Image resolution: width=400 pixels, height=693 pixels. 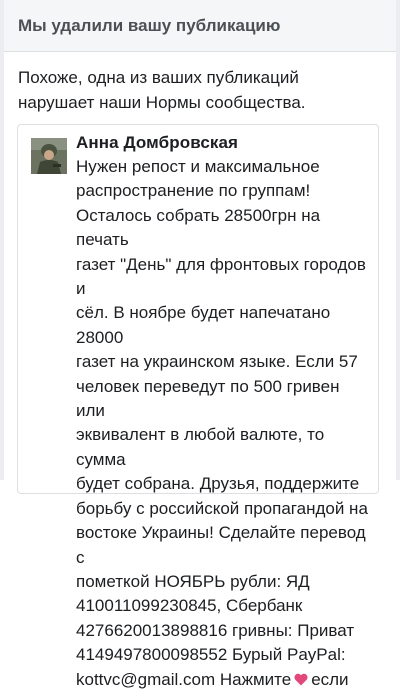 I want to click on frame-right-border, so click(x=398, y=240).